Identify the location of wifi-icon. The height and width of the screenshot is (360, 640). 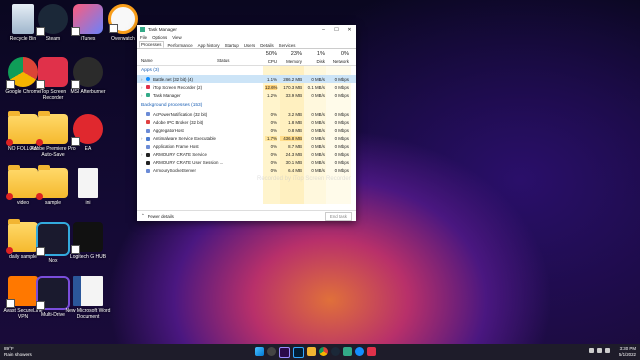
(591, 350).